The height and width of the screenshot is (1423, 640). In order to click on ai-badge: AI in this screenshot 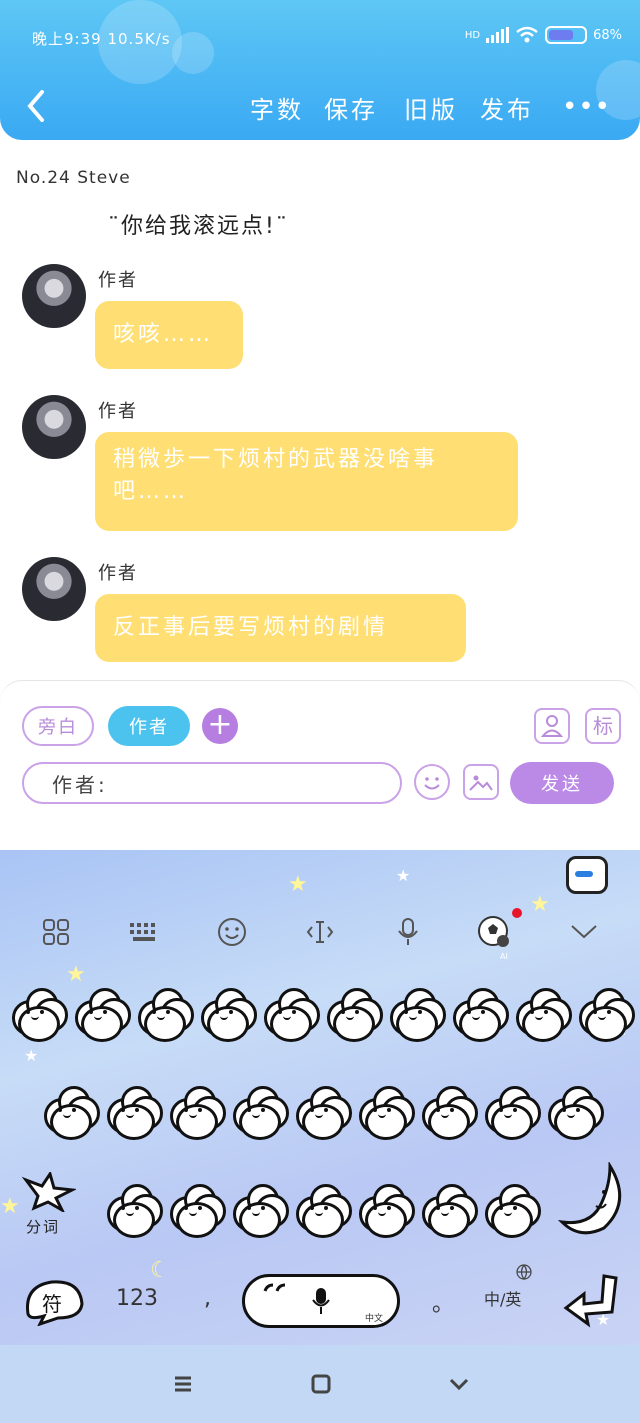, I will do `click(504, 956)`.